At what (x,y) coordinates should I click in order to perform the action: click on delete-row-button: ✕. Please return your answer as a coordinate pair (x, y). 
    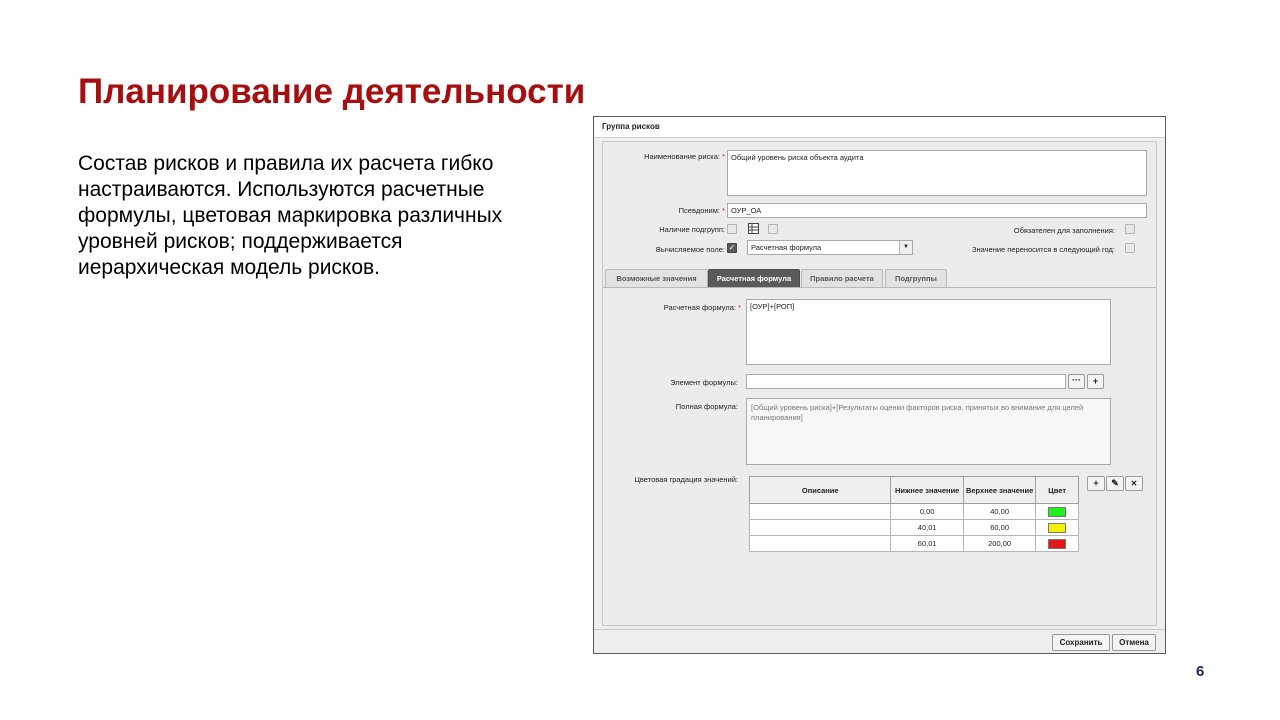
    Looking at the image, I should click on (1134, 483).